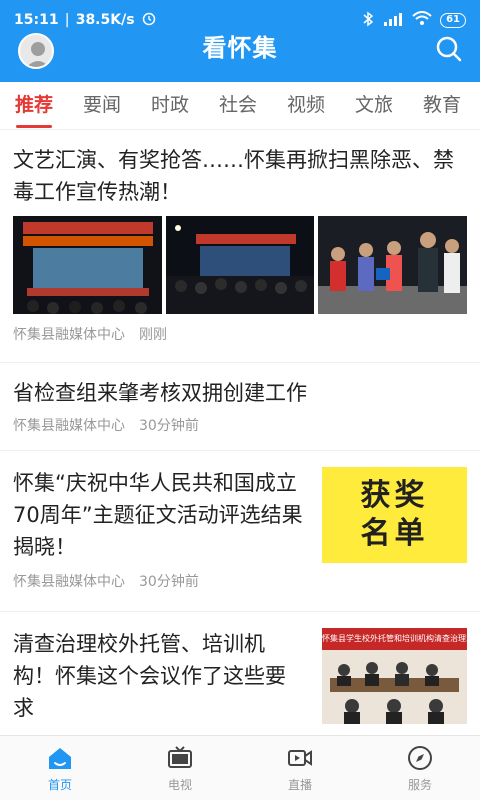  What do you see at coordinates (87, 265) in the screenshot?
I see `news-photo-stage` at bounding box center [87, 265].